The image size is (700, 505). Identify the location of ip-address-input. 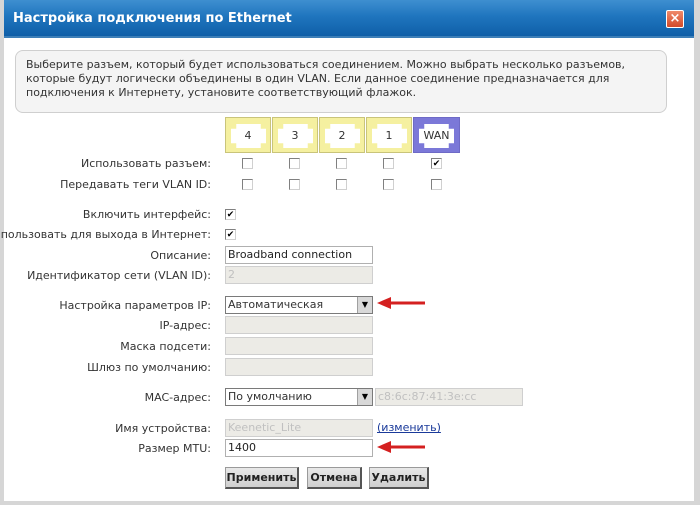
(299, 325).